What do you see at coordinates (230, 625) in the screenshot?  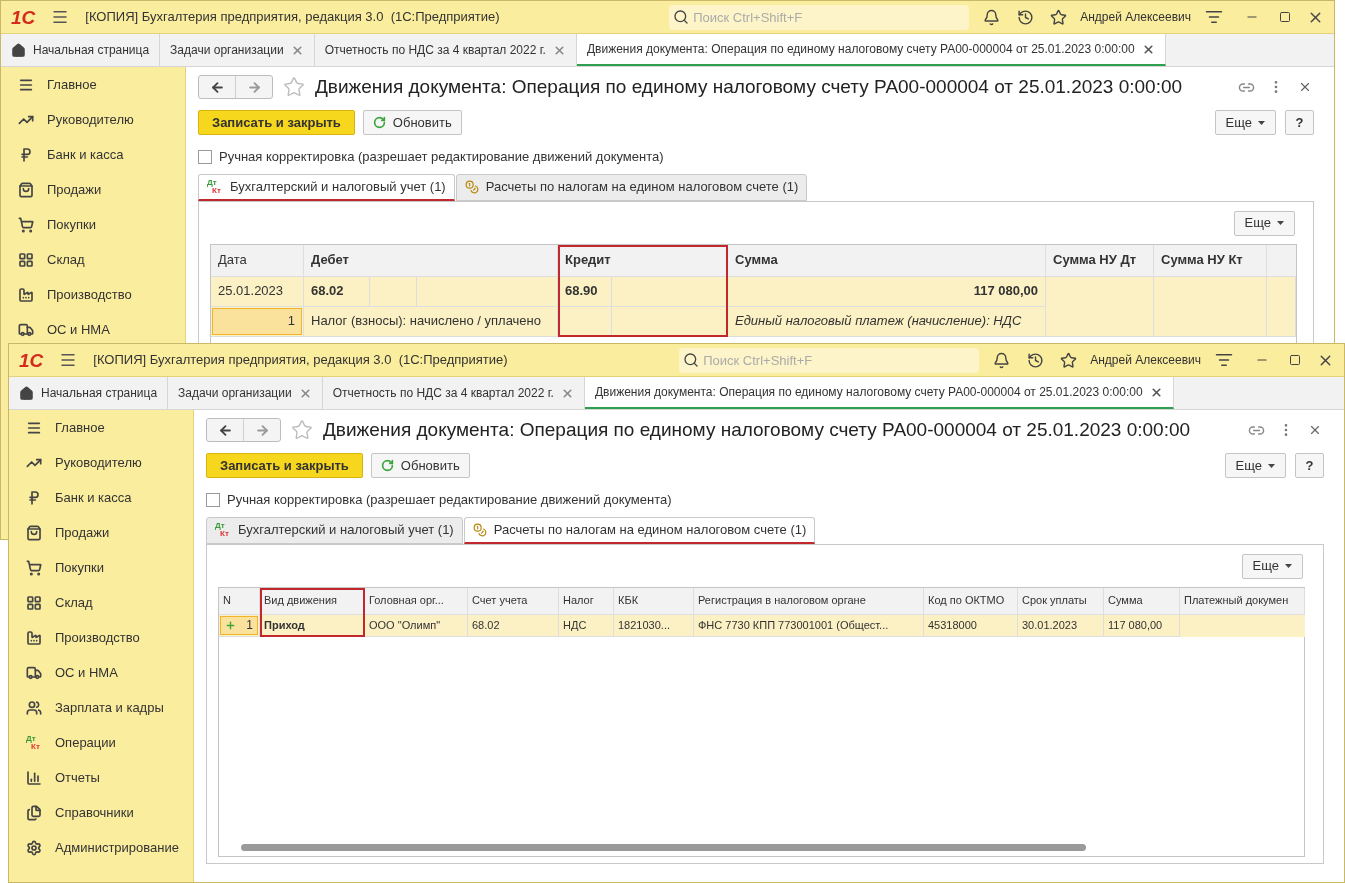 I see `plus-icon` at bounding box center [230, 625].